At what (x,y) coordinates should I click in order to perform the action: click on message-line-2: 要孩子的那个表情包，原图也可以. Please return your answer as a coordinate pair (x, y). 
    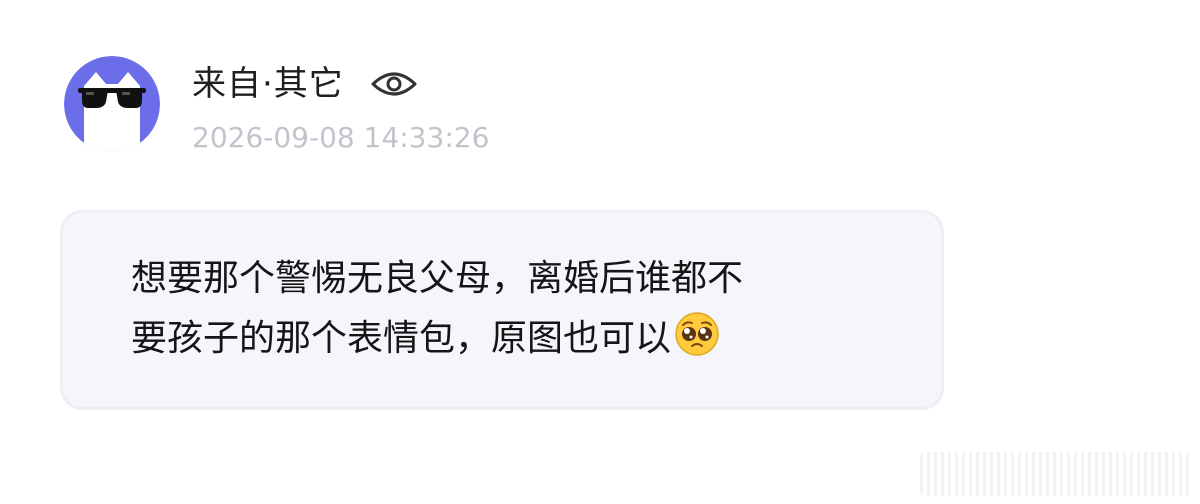
    Looking at the image, I should click on (521, 339).